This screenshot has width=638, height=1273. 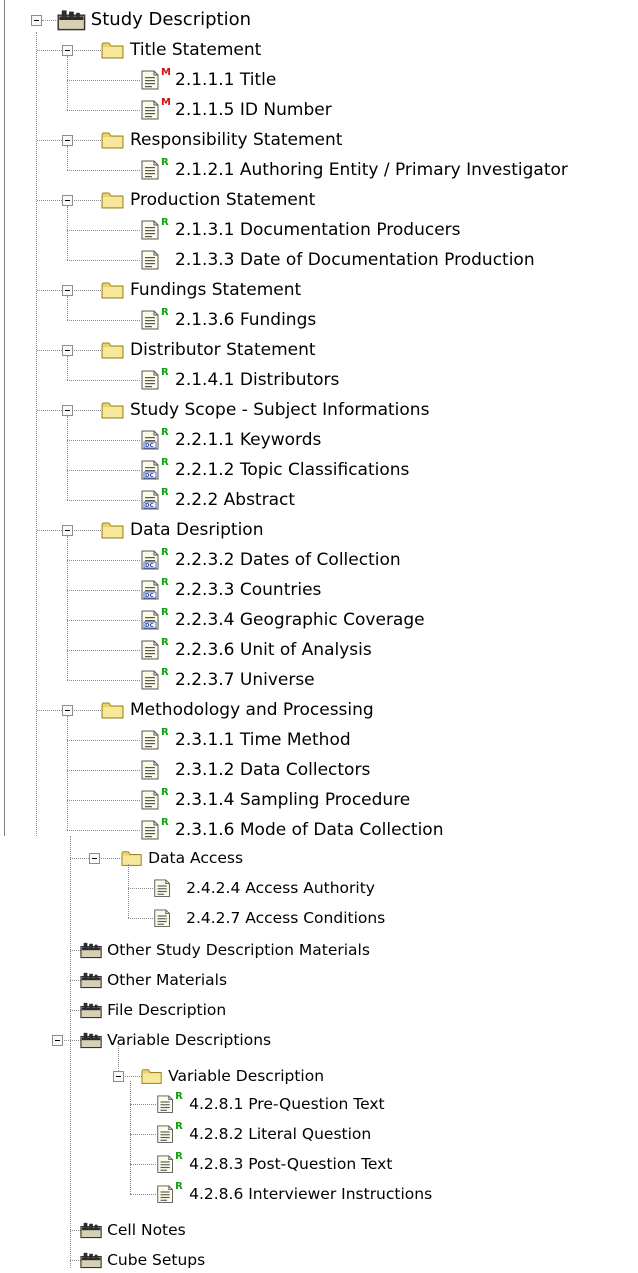 What do you see at coordinates (189, 1040) in the screenshot?
I see `tree-item-label: Variable Descriptions` at bounding box center [189, 1040].